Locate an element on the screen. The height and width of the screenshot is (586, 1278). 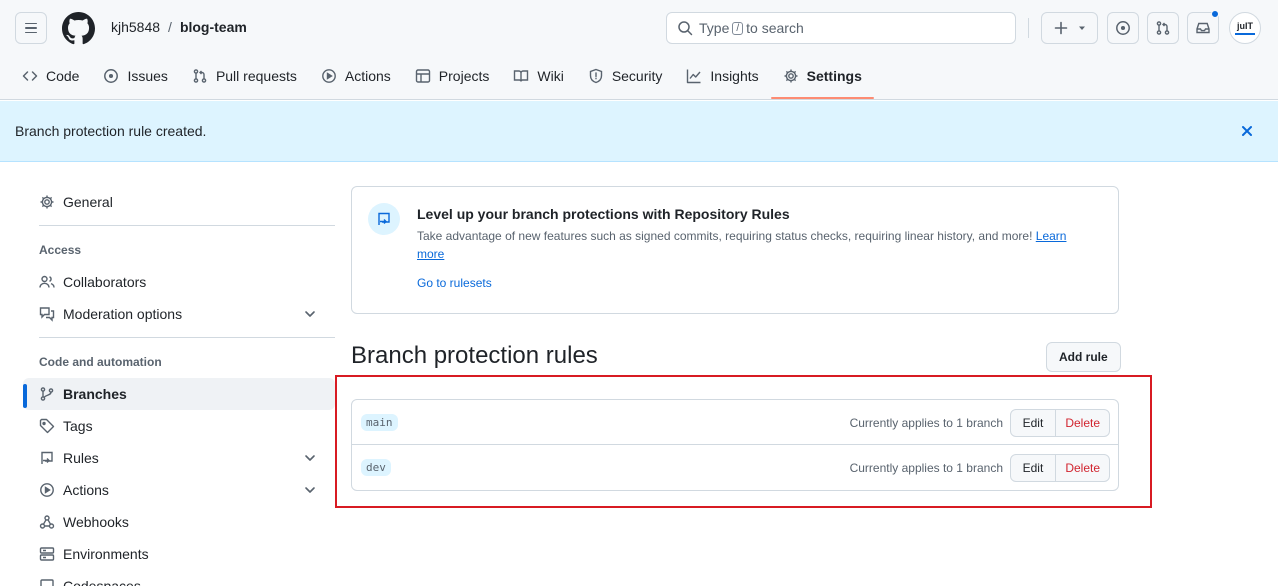
server-icon is located at coordinates (47, 554).